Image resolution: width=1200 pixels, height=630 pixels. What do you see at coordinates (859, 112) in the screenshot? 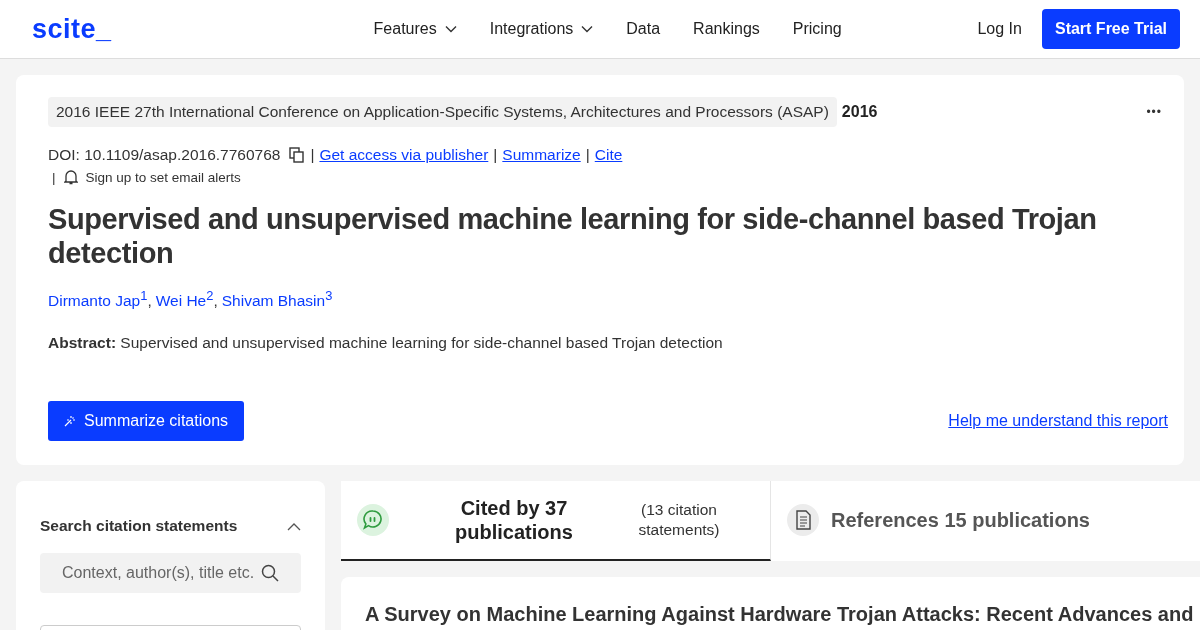
I see `year: 2016` at bounding box center [859, 112].